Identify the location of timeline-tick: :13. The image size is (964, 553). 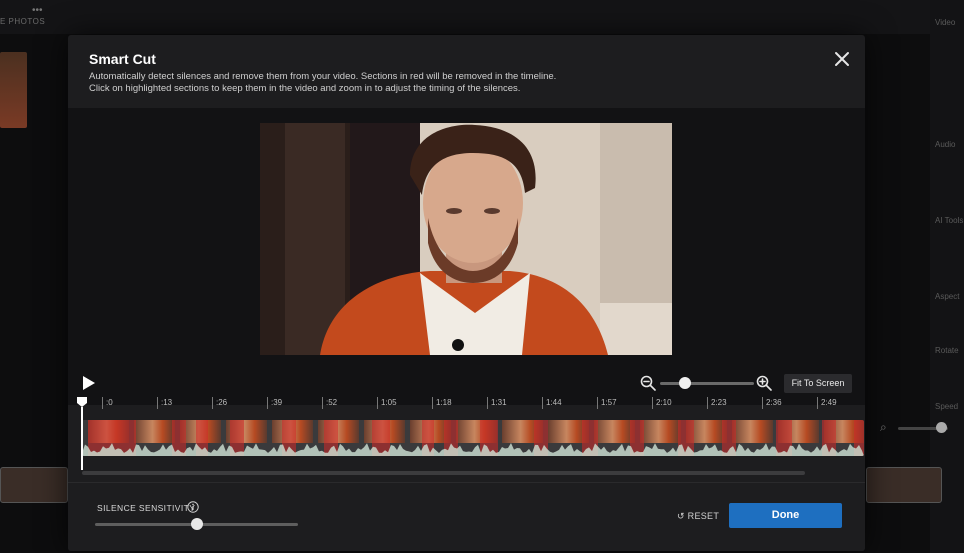
(164, 403).